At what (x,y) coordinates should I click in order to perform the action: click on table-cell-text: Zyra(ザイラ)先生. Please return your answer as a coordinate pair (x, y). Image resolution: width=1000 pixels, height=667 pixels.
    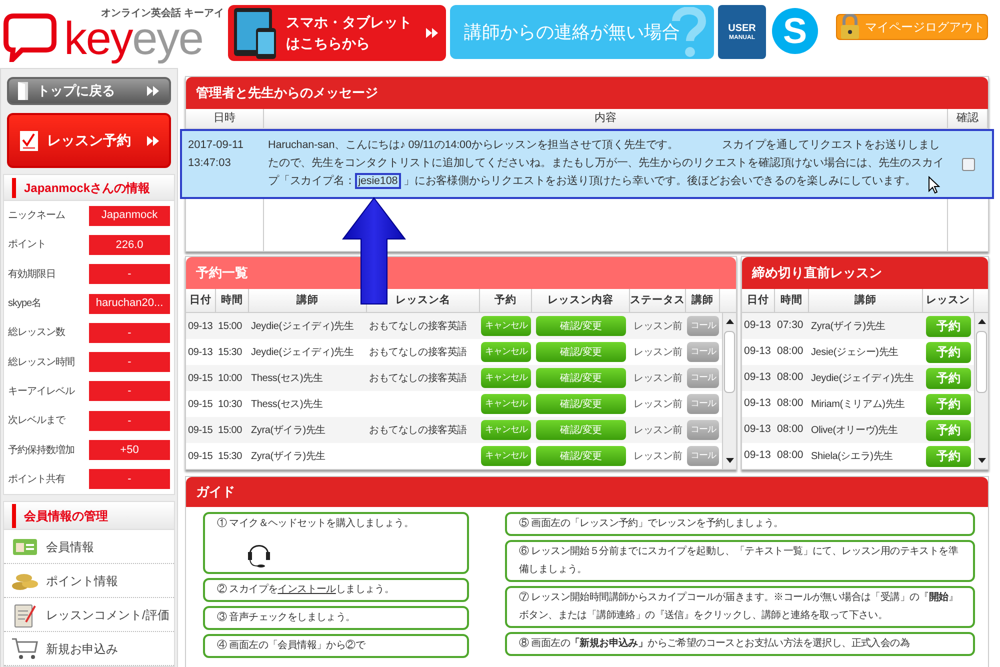
    Looking at the image, I should click on (288, 457).